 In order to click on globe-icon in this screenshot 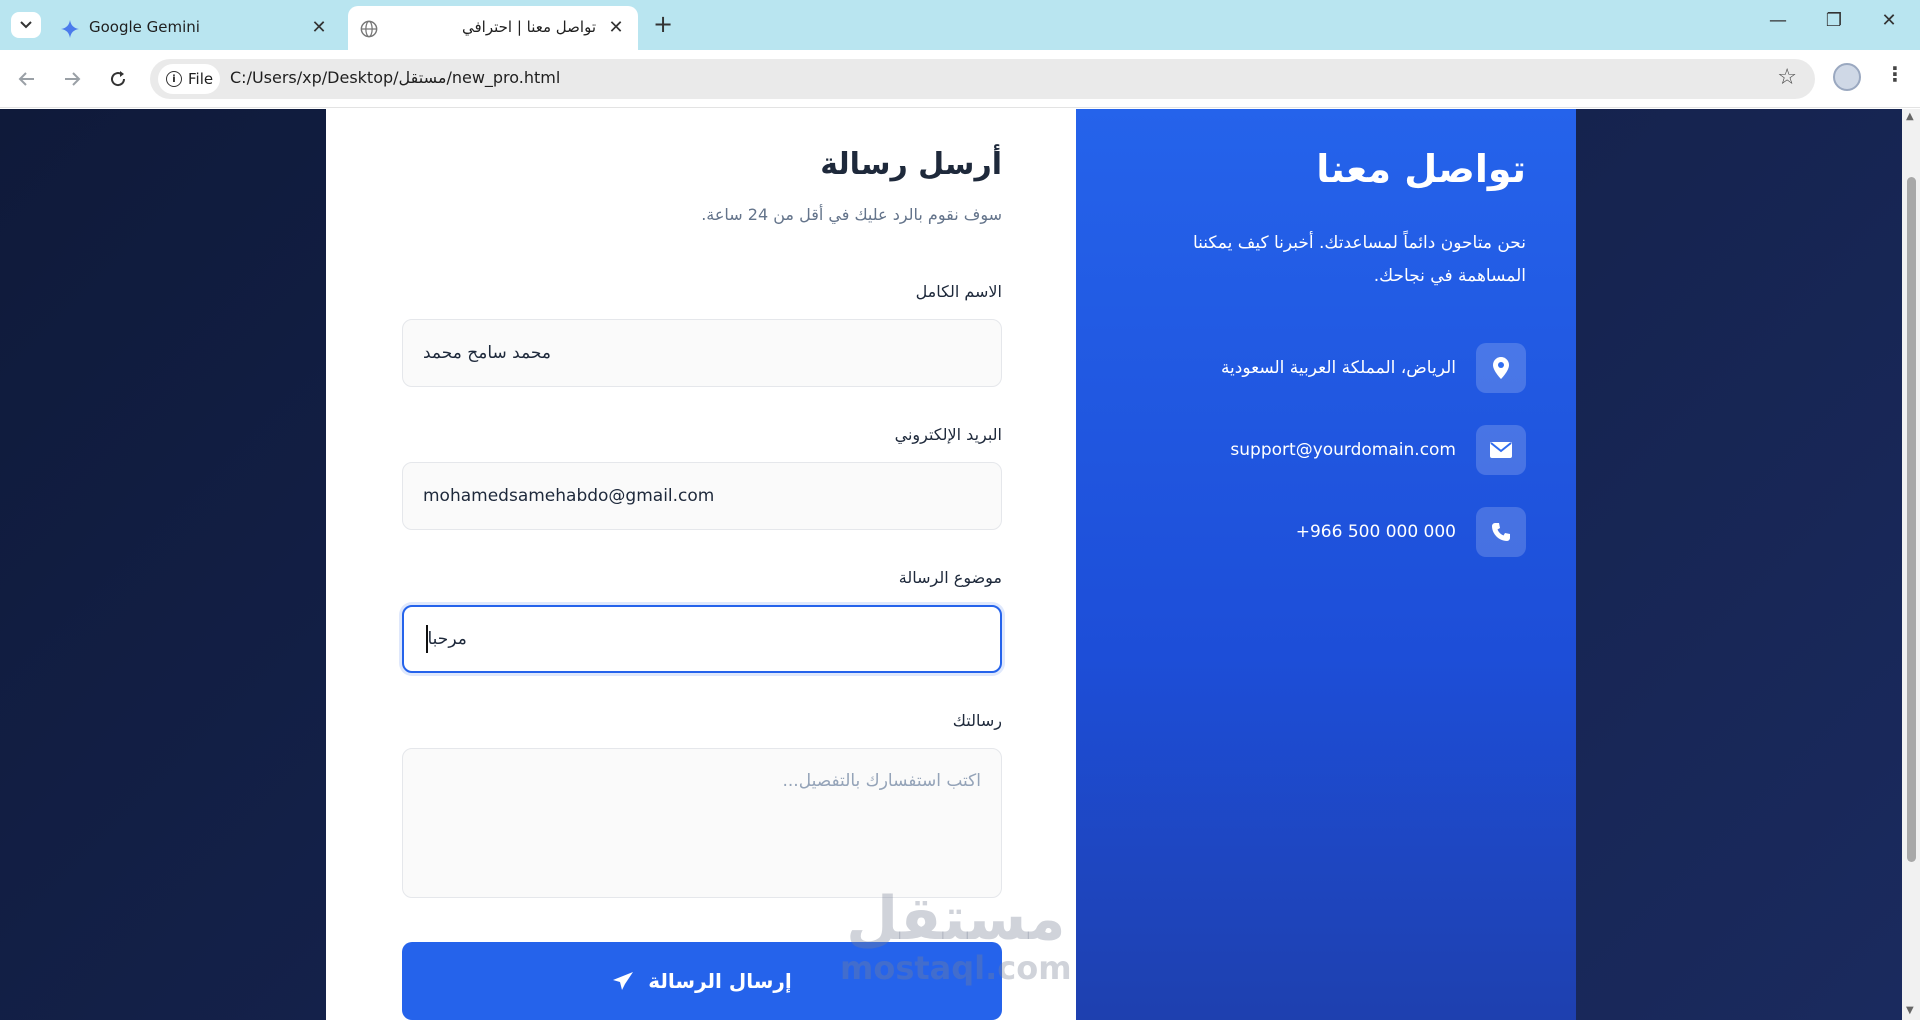, I will do `click(369, 29)`.